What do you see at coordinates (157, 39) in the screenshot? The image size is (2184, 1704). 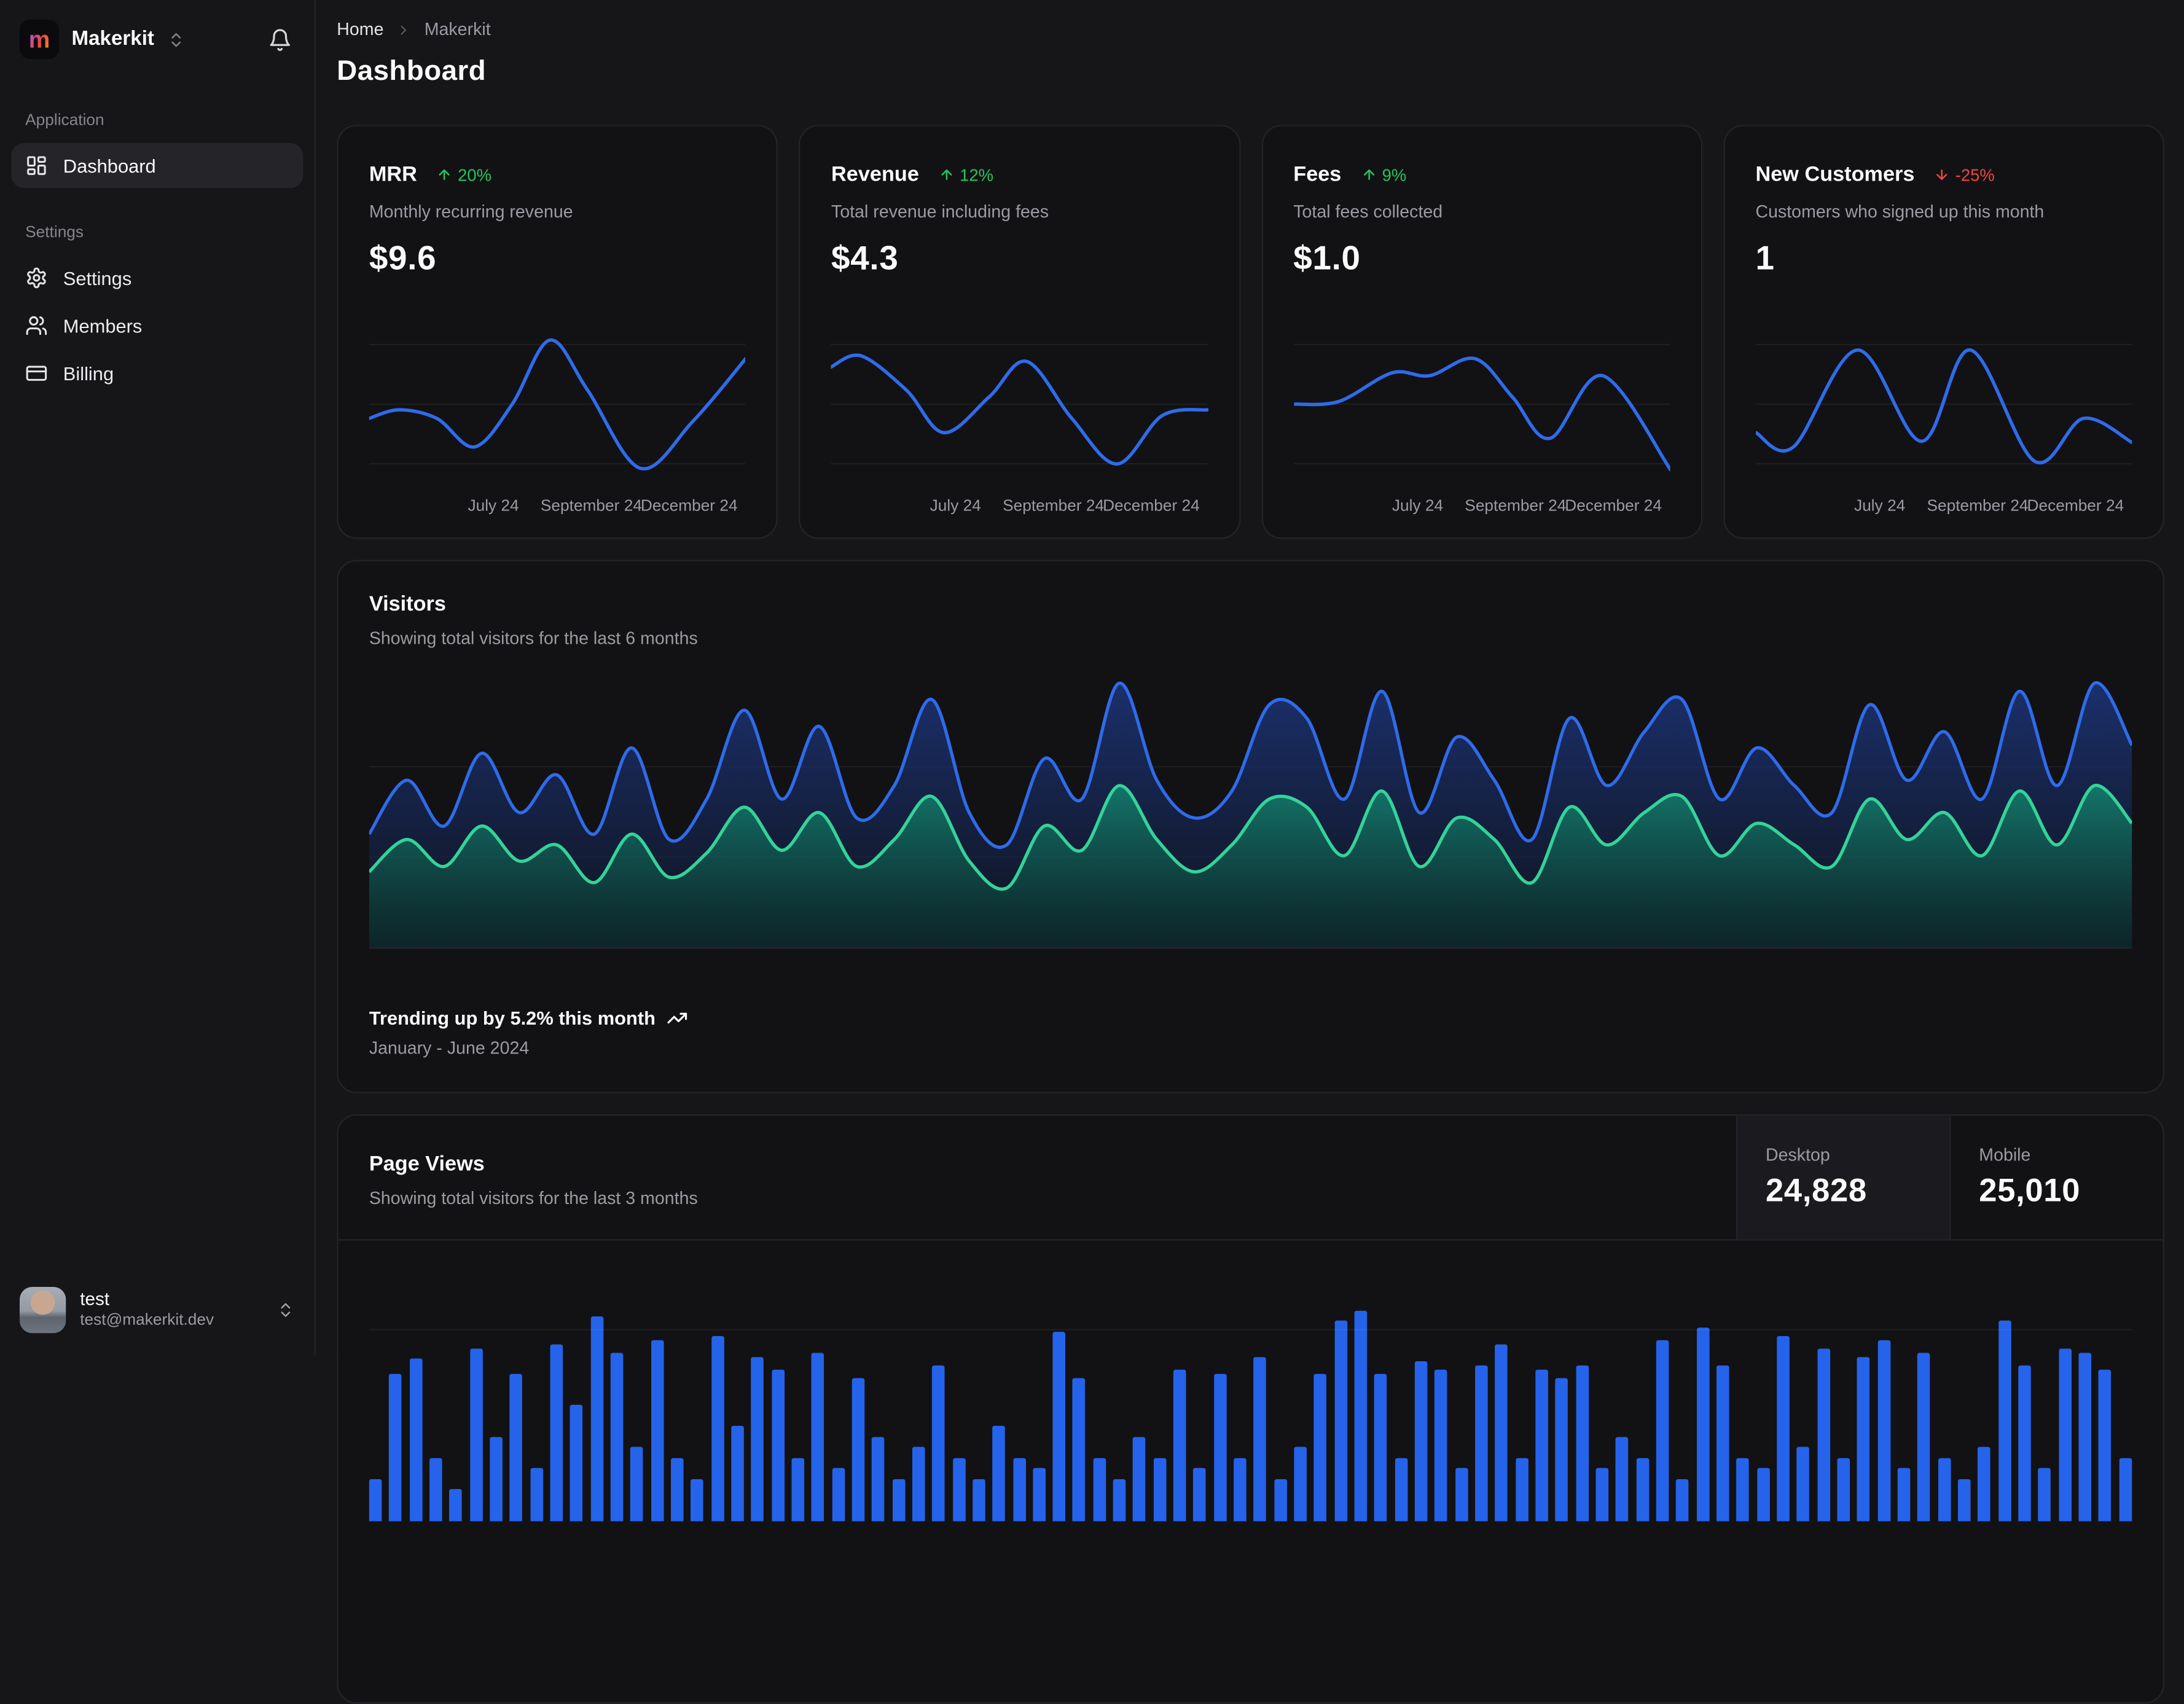 I see `workspace-selector: m Makerkit` at bounding box center [157, 39].